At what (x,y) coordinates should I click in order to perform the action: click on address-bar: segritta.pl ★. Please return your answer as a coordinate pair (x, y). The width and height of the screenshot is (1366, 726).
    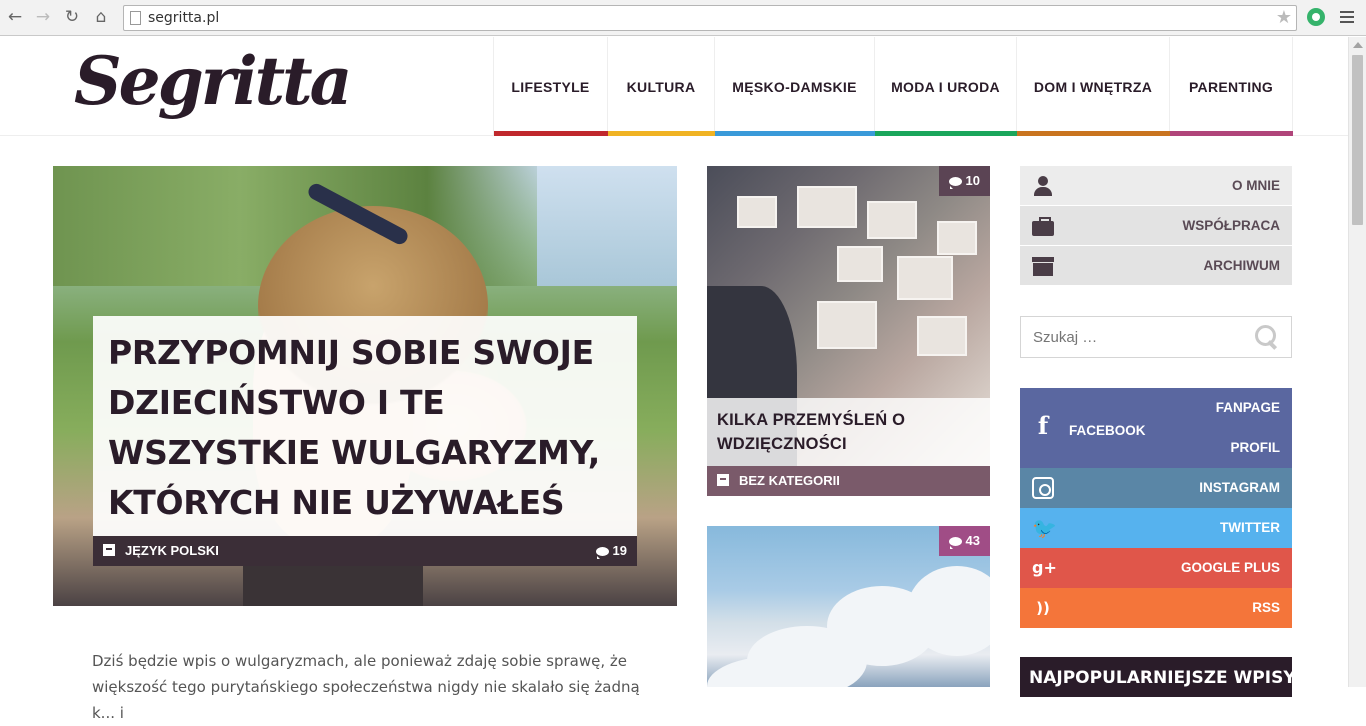
    Looking at the image, I should click on (710, 18).